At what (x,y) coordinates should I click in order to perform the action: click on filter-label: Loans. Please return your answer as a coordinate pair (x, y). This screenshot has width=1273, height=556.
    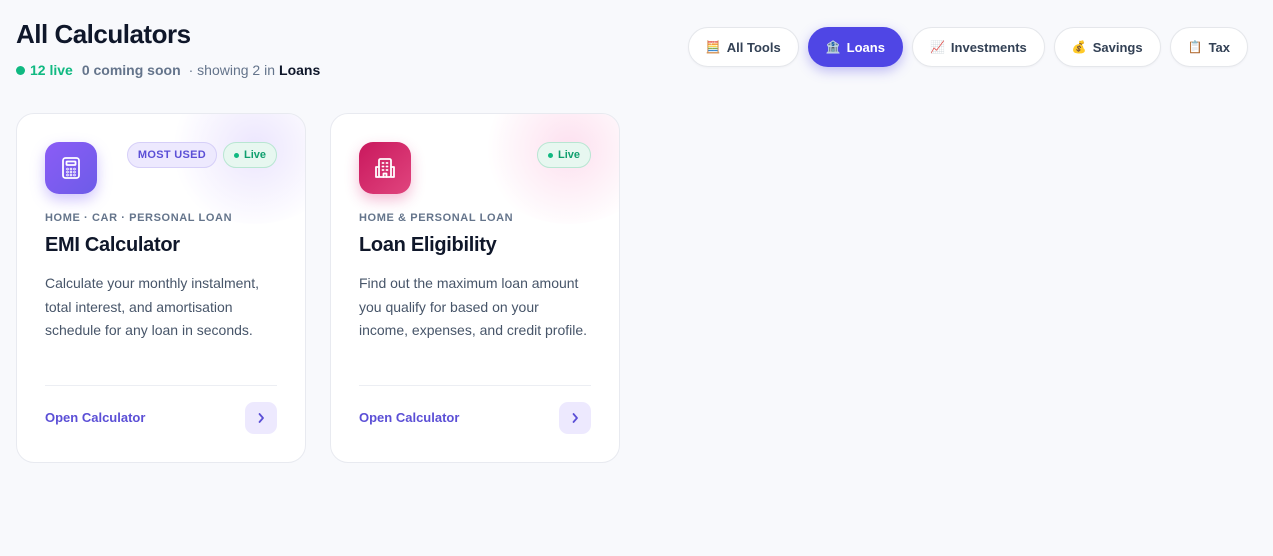
    Looking at the image, I should click on (865, 47).